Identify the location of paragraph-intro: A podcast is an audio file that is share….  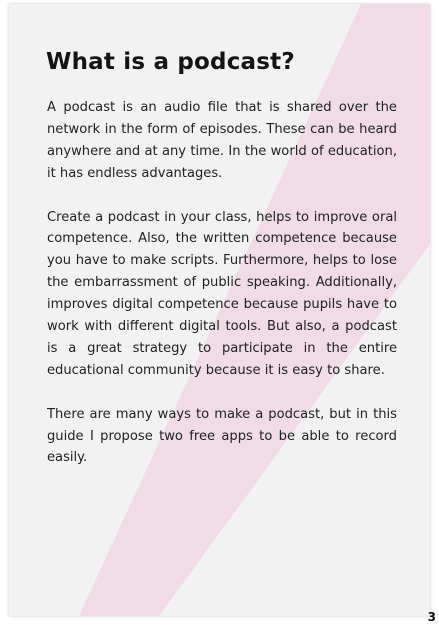
(222, 140).